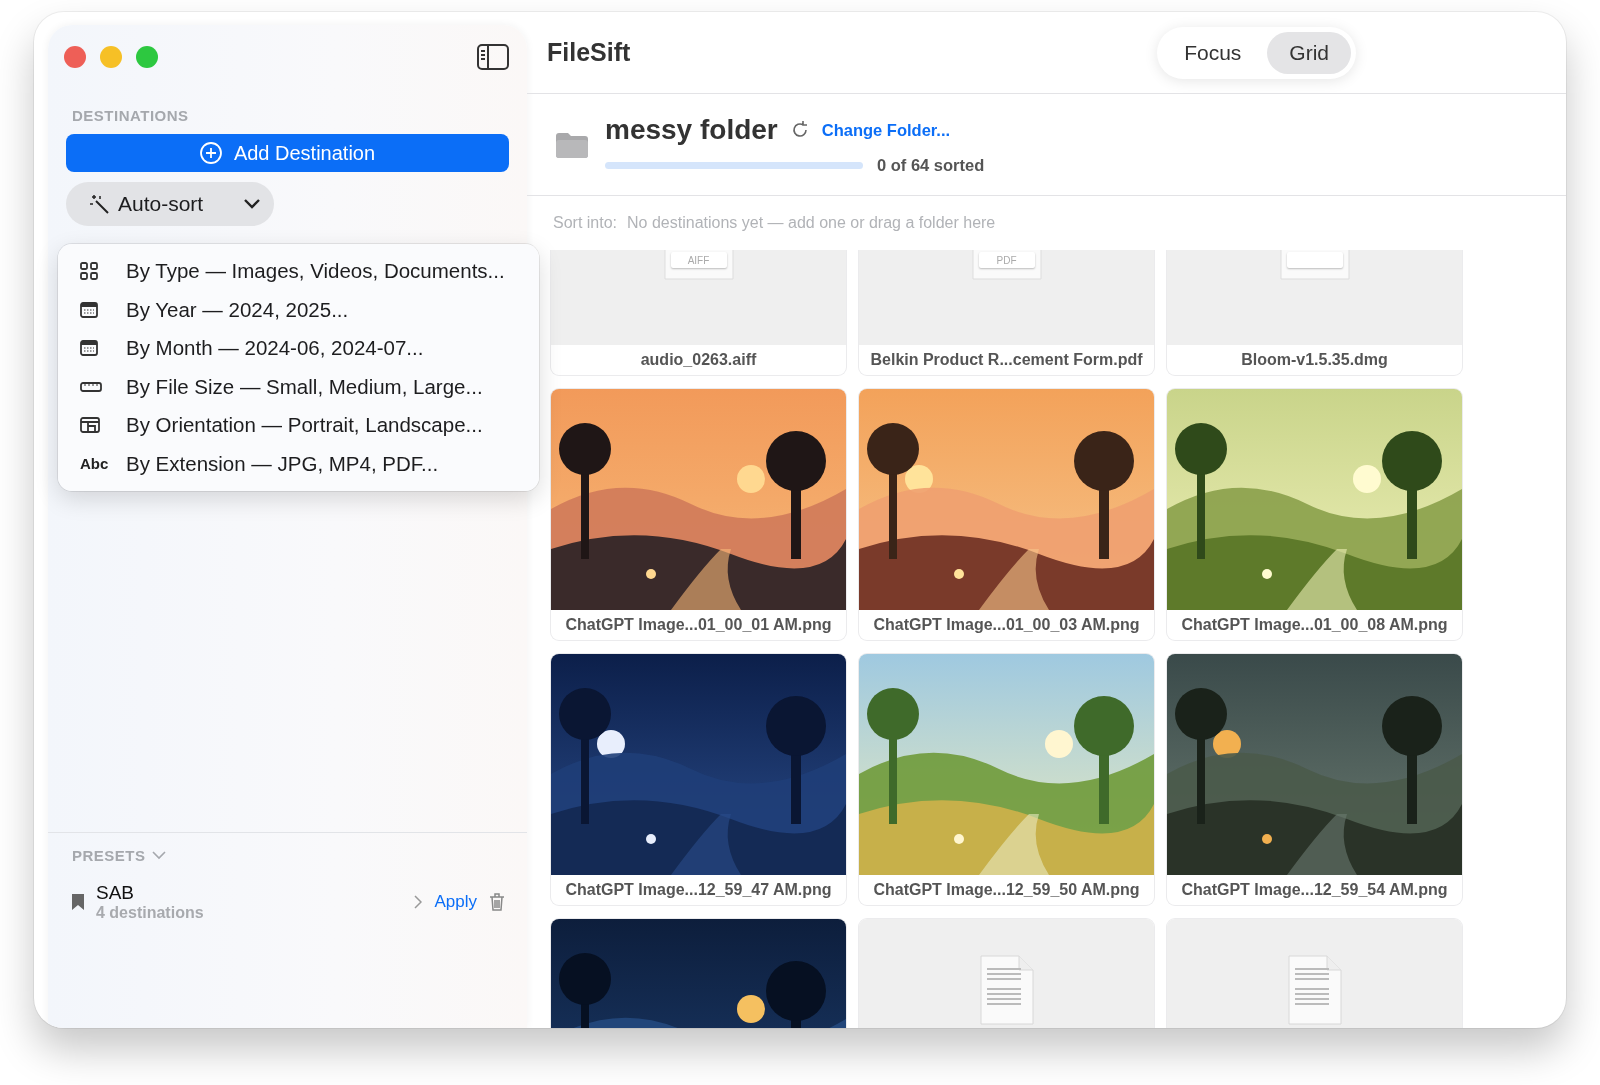 This screenshot has width=1600, height=1085. Describe the element at coordinates (116, 893) in the screenshot. I see `preset-name: SAB` at that location.